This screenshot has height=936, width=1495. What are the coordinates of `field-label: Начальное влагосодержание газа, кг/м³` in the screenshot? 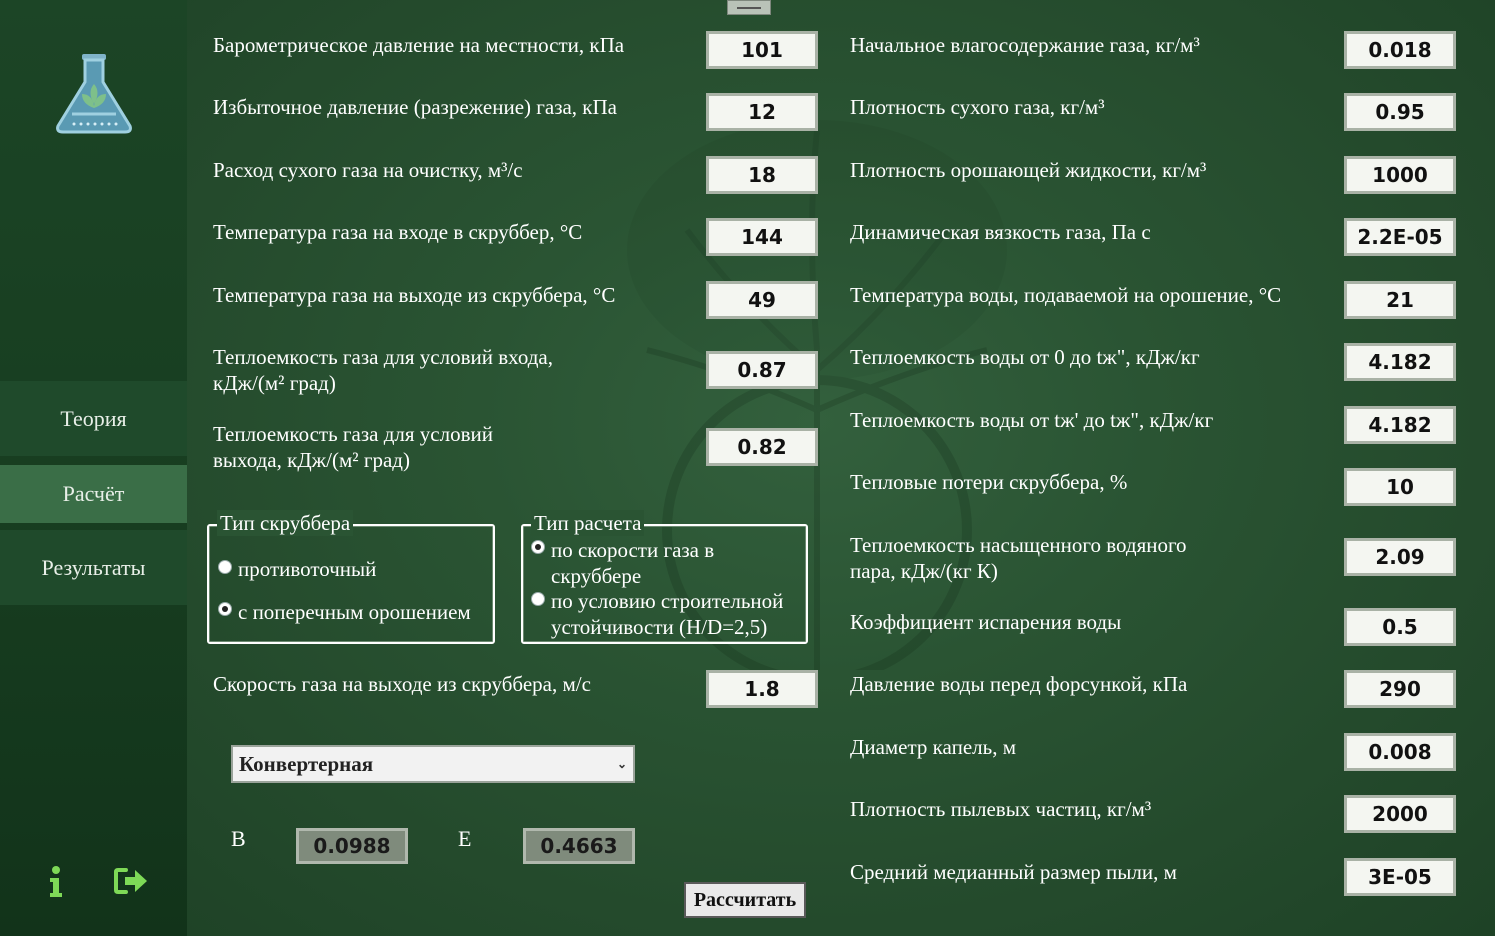 It's located at (1025, 45).